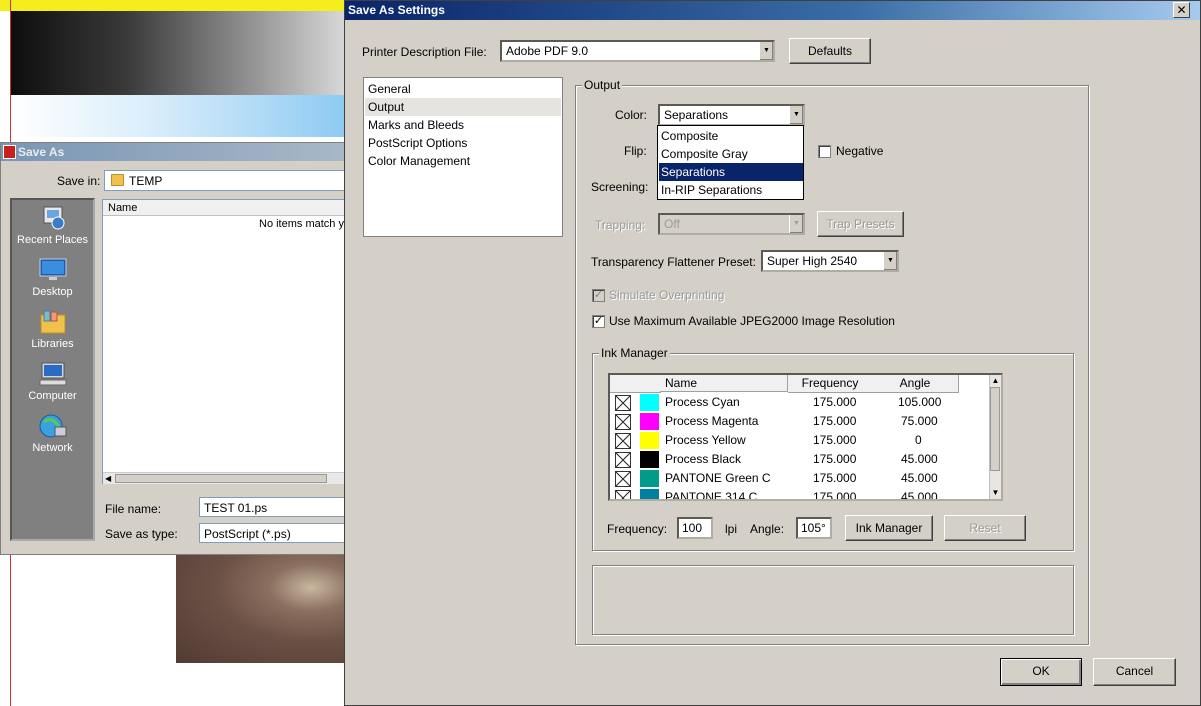 This screenshot has width=1201, height=706. What do you see at coordinates (702, 402) in the screenshot?
I see `ink-name: Process Cyan` at bounding box center [702, 402].